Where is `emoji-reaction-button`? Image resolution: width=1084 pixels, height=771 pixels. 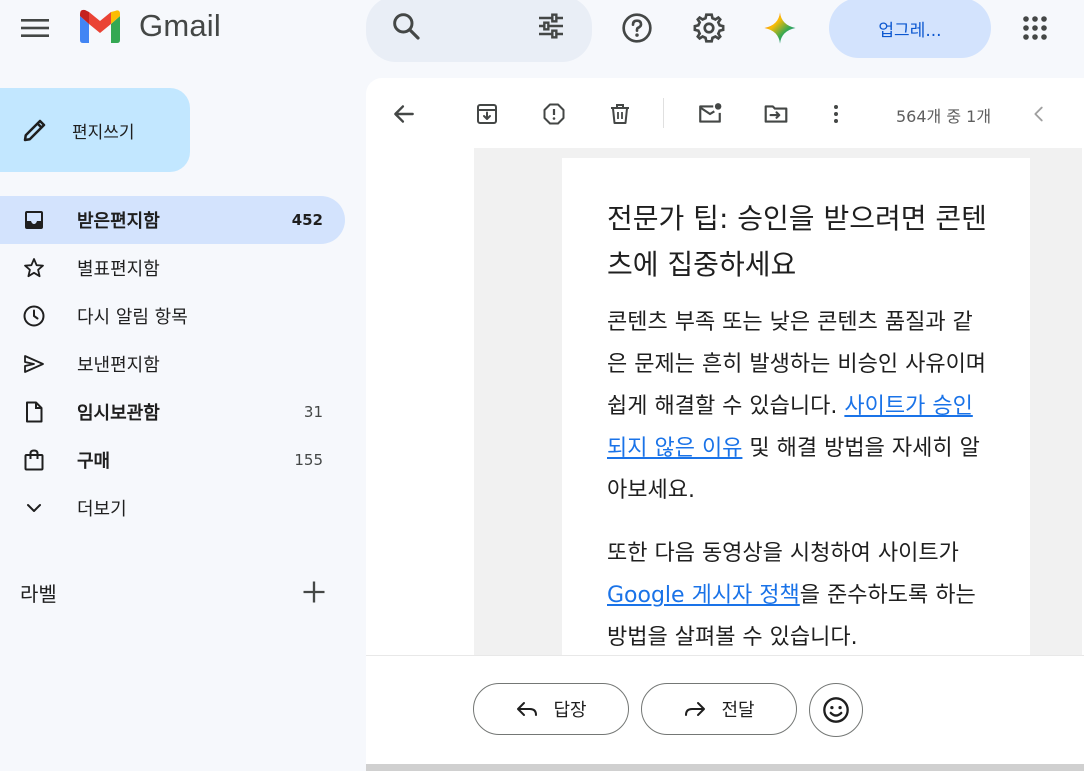 emoji-reaction-button is located at coordinates (836, 710).